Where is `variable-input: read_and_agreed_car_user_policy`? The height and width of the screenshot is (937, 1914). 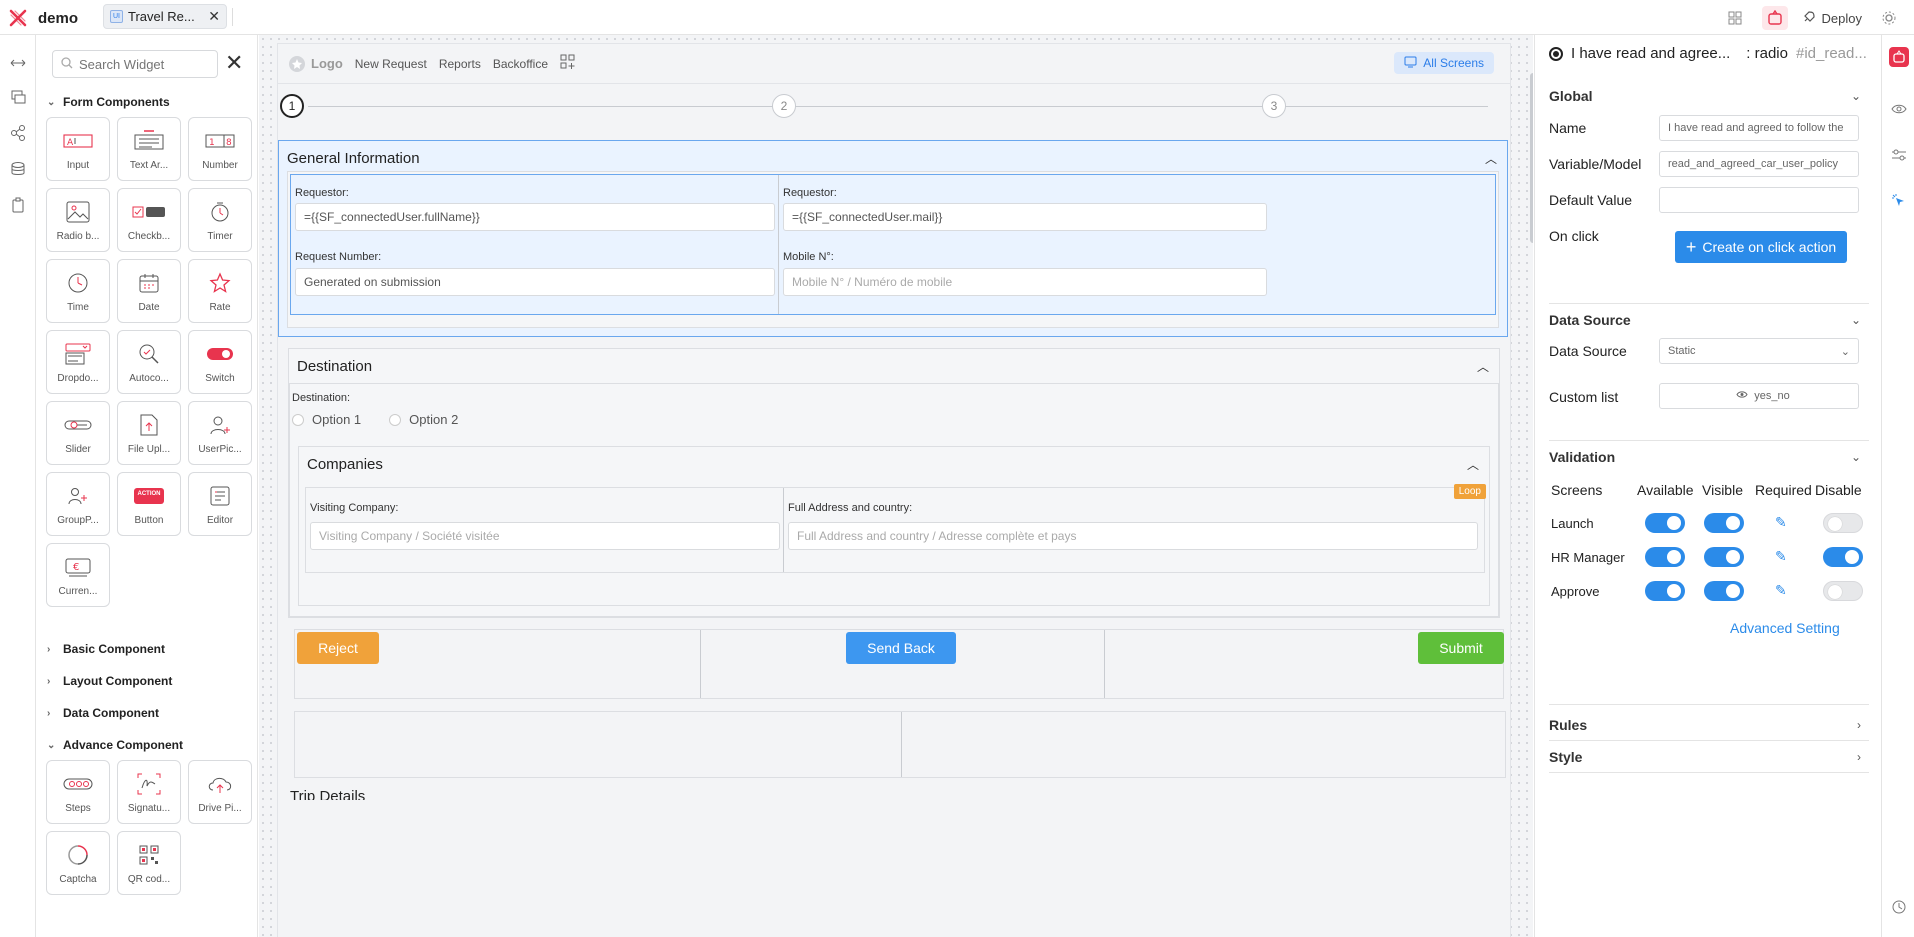
variable-input: read_and_agreed_car_user_policy is located at coordinates (1759, 164).